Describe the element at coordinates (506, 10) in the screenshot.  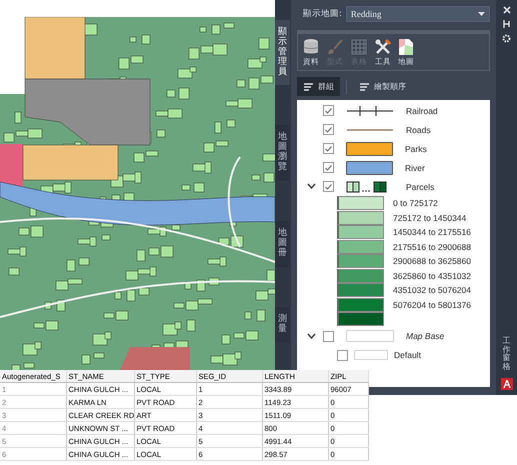
I see `close-icon` at that location.